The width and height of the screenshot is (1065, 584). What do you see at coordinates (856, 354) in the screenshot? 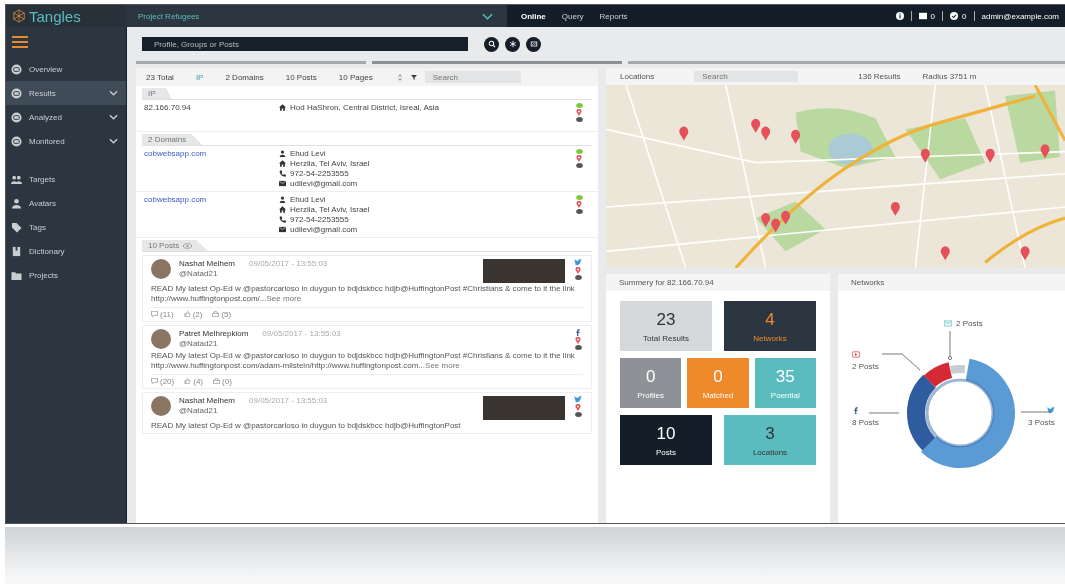
I see `play-icon` at bounding box center [856, 354].